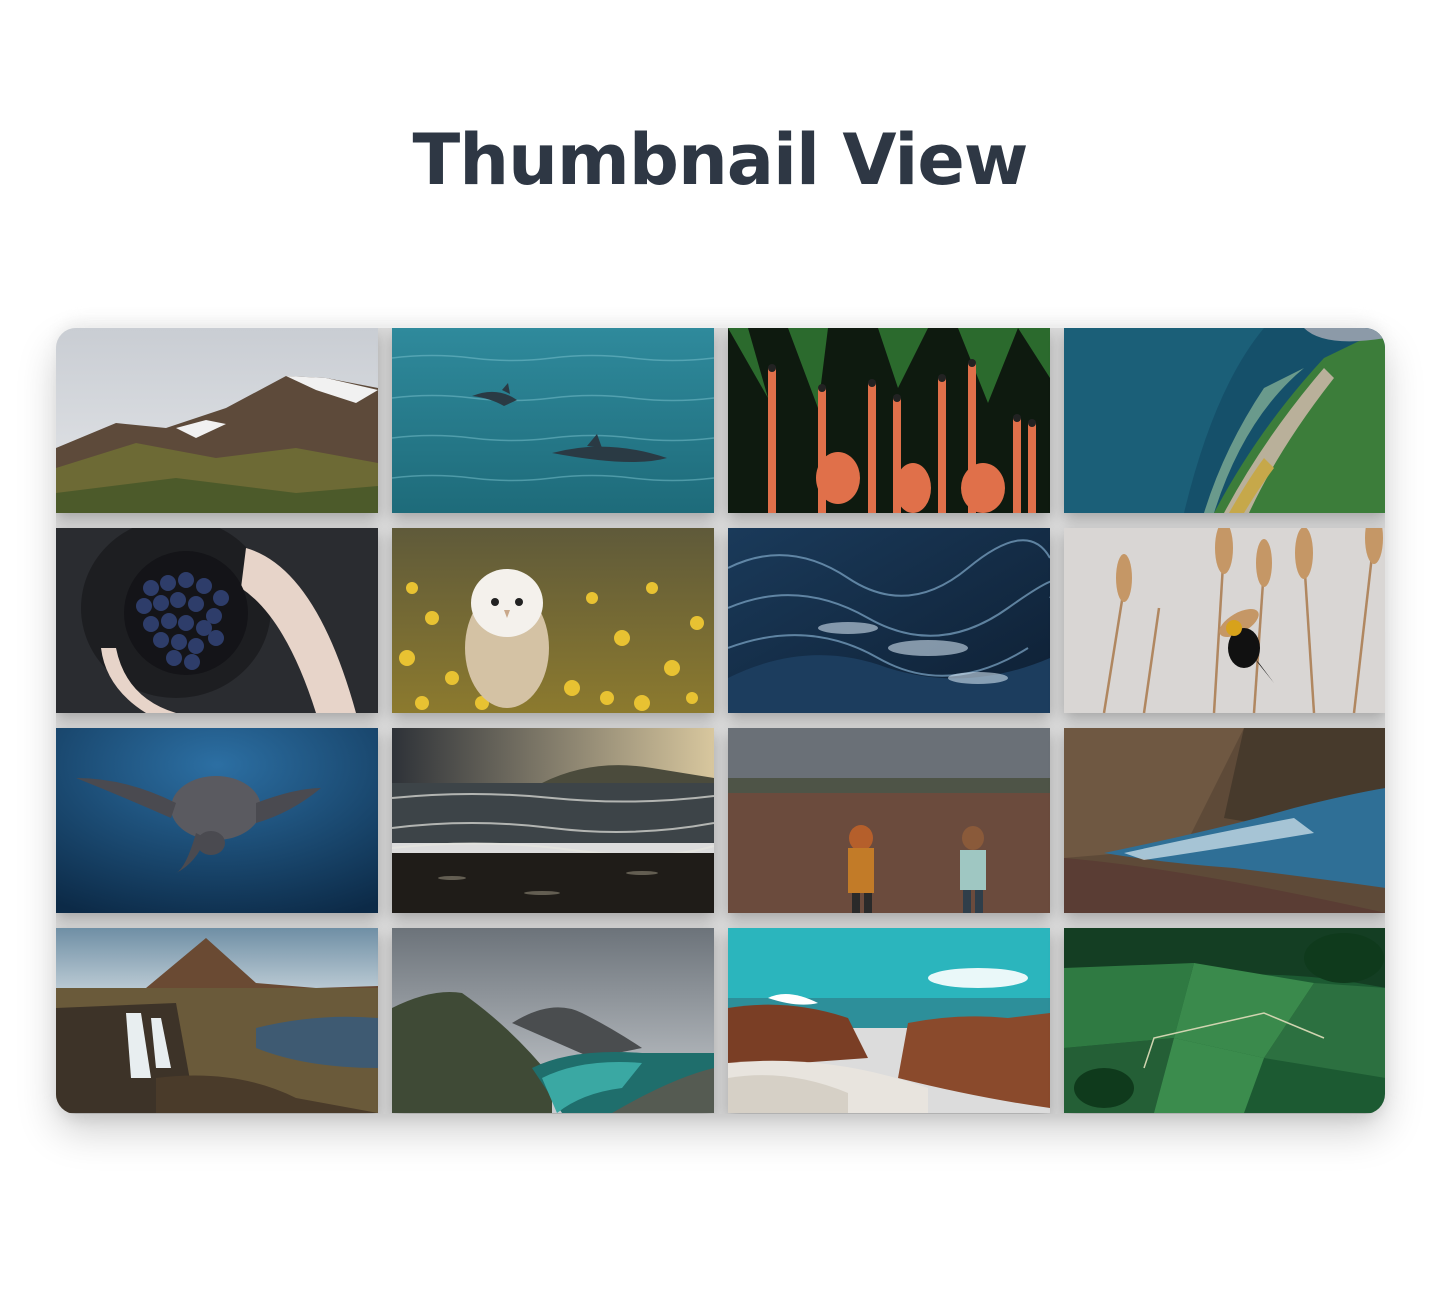 The image size is (1440, 1293). I want to click on thumbnail-rocky-shore, so click(889, 1020).